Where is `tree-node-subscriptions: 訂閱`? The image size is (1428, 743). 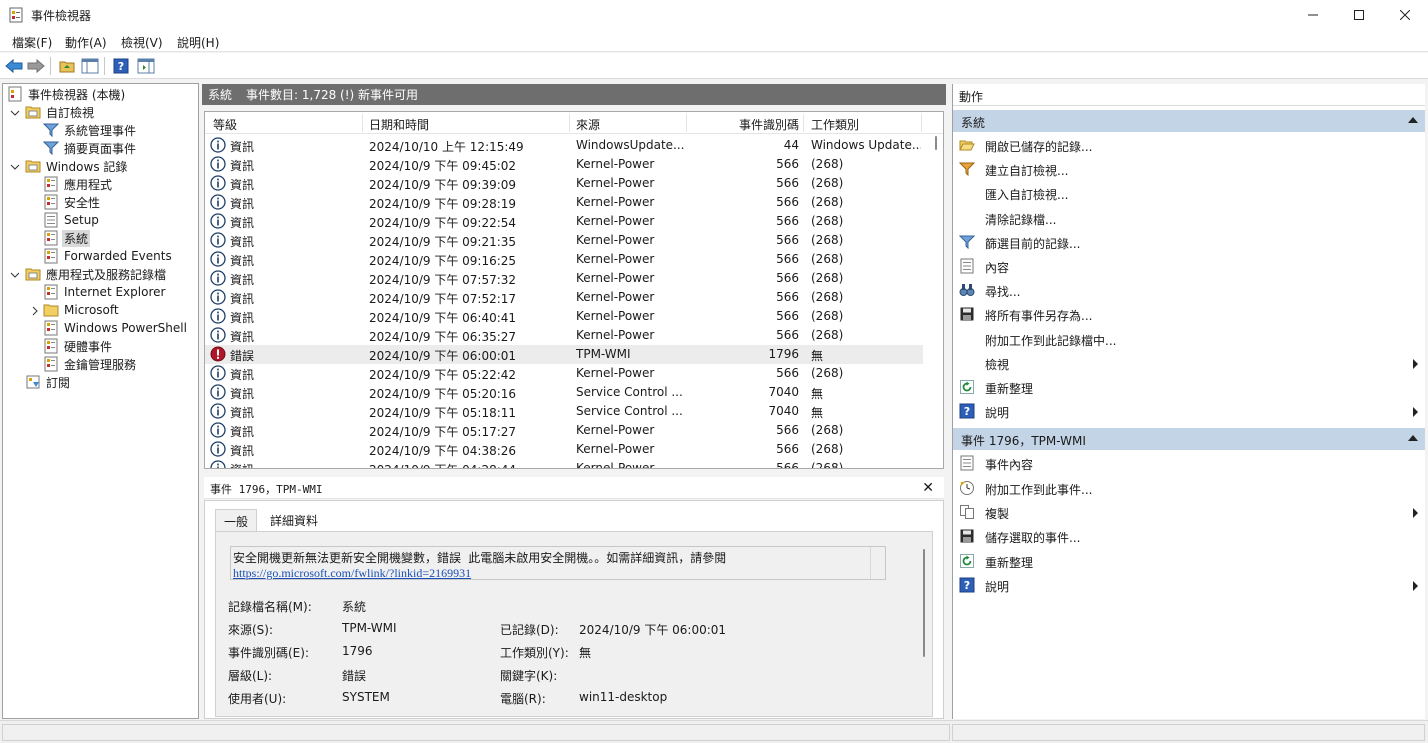
tree-node-subscriptions: 訂閱 is located at coordinates (48, 382).